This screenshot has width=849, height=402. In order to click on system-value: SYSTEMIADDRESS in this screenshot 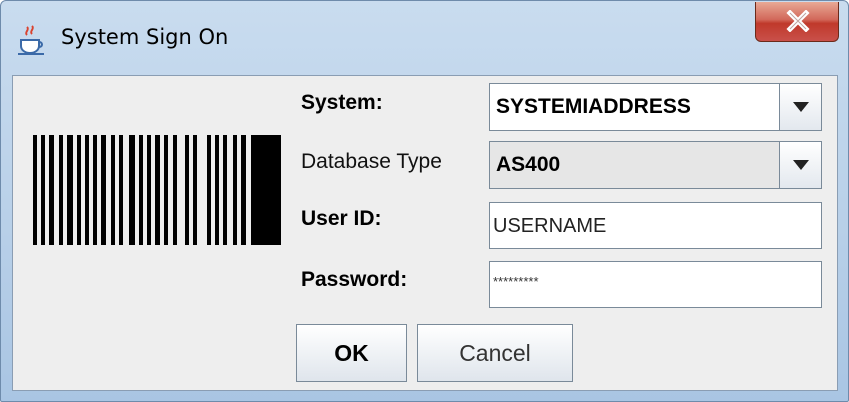, I will do `click(593, 106)`.